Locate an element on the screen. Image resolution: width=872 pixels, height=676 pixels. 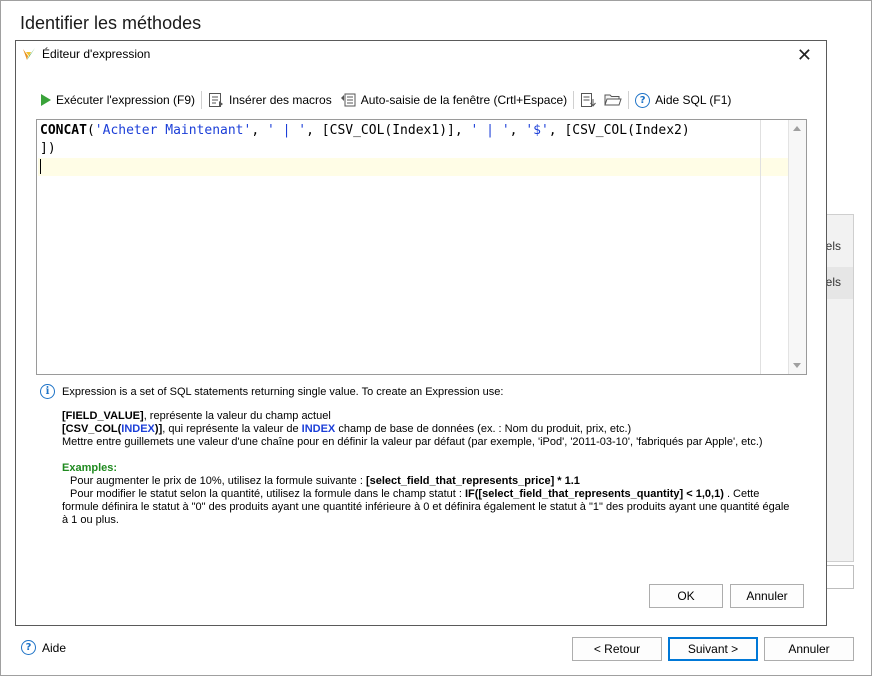
editor-vertical-scrollbar is located at coordinates (797, 247).